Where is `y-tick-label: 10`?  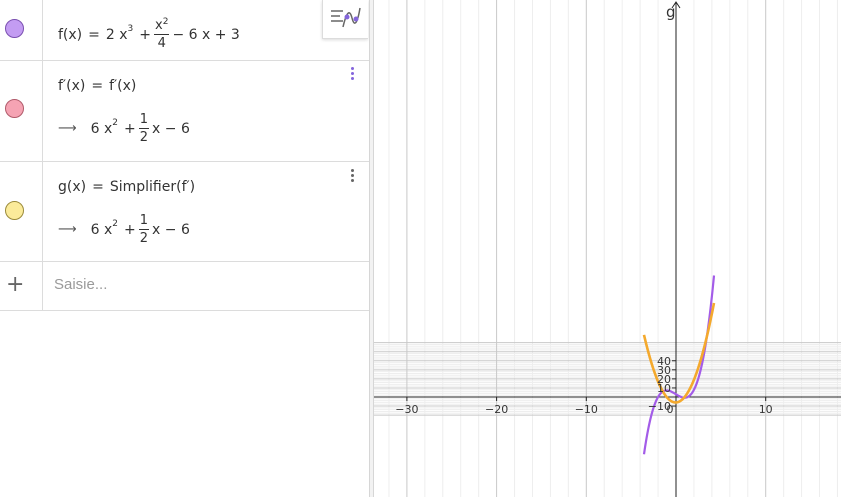 y-tick-label: 10 is located at coordinates (664, 388).